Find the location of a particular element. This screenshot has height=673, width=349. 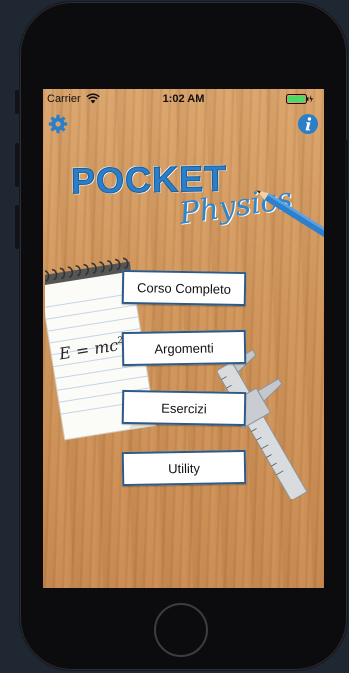

volume-down-button is located at coordinates (17, 227).